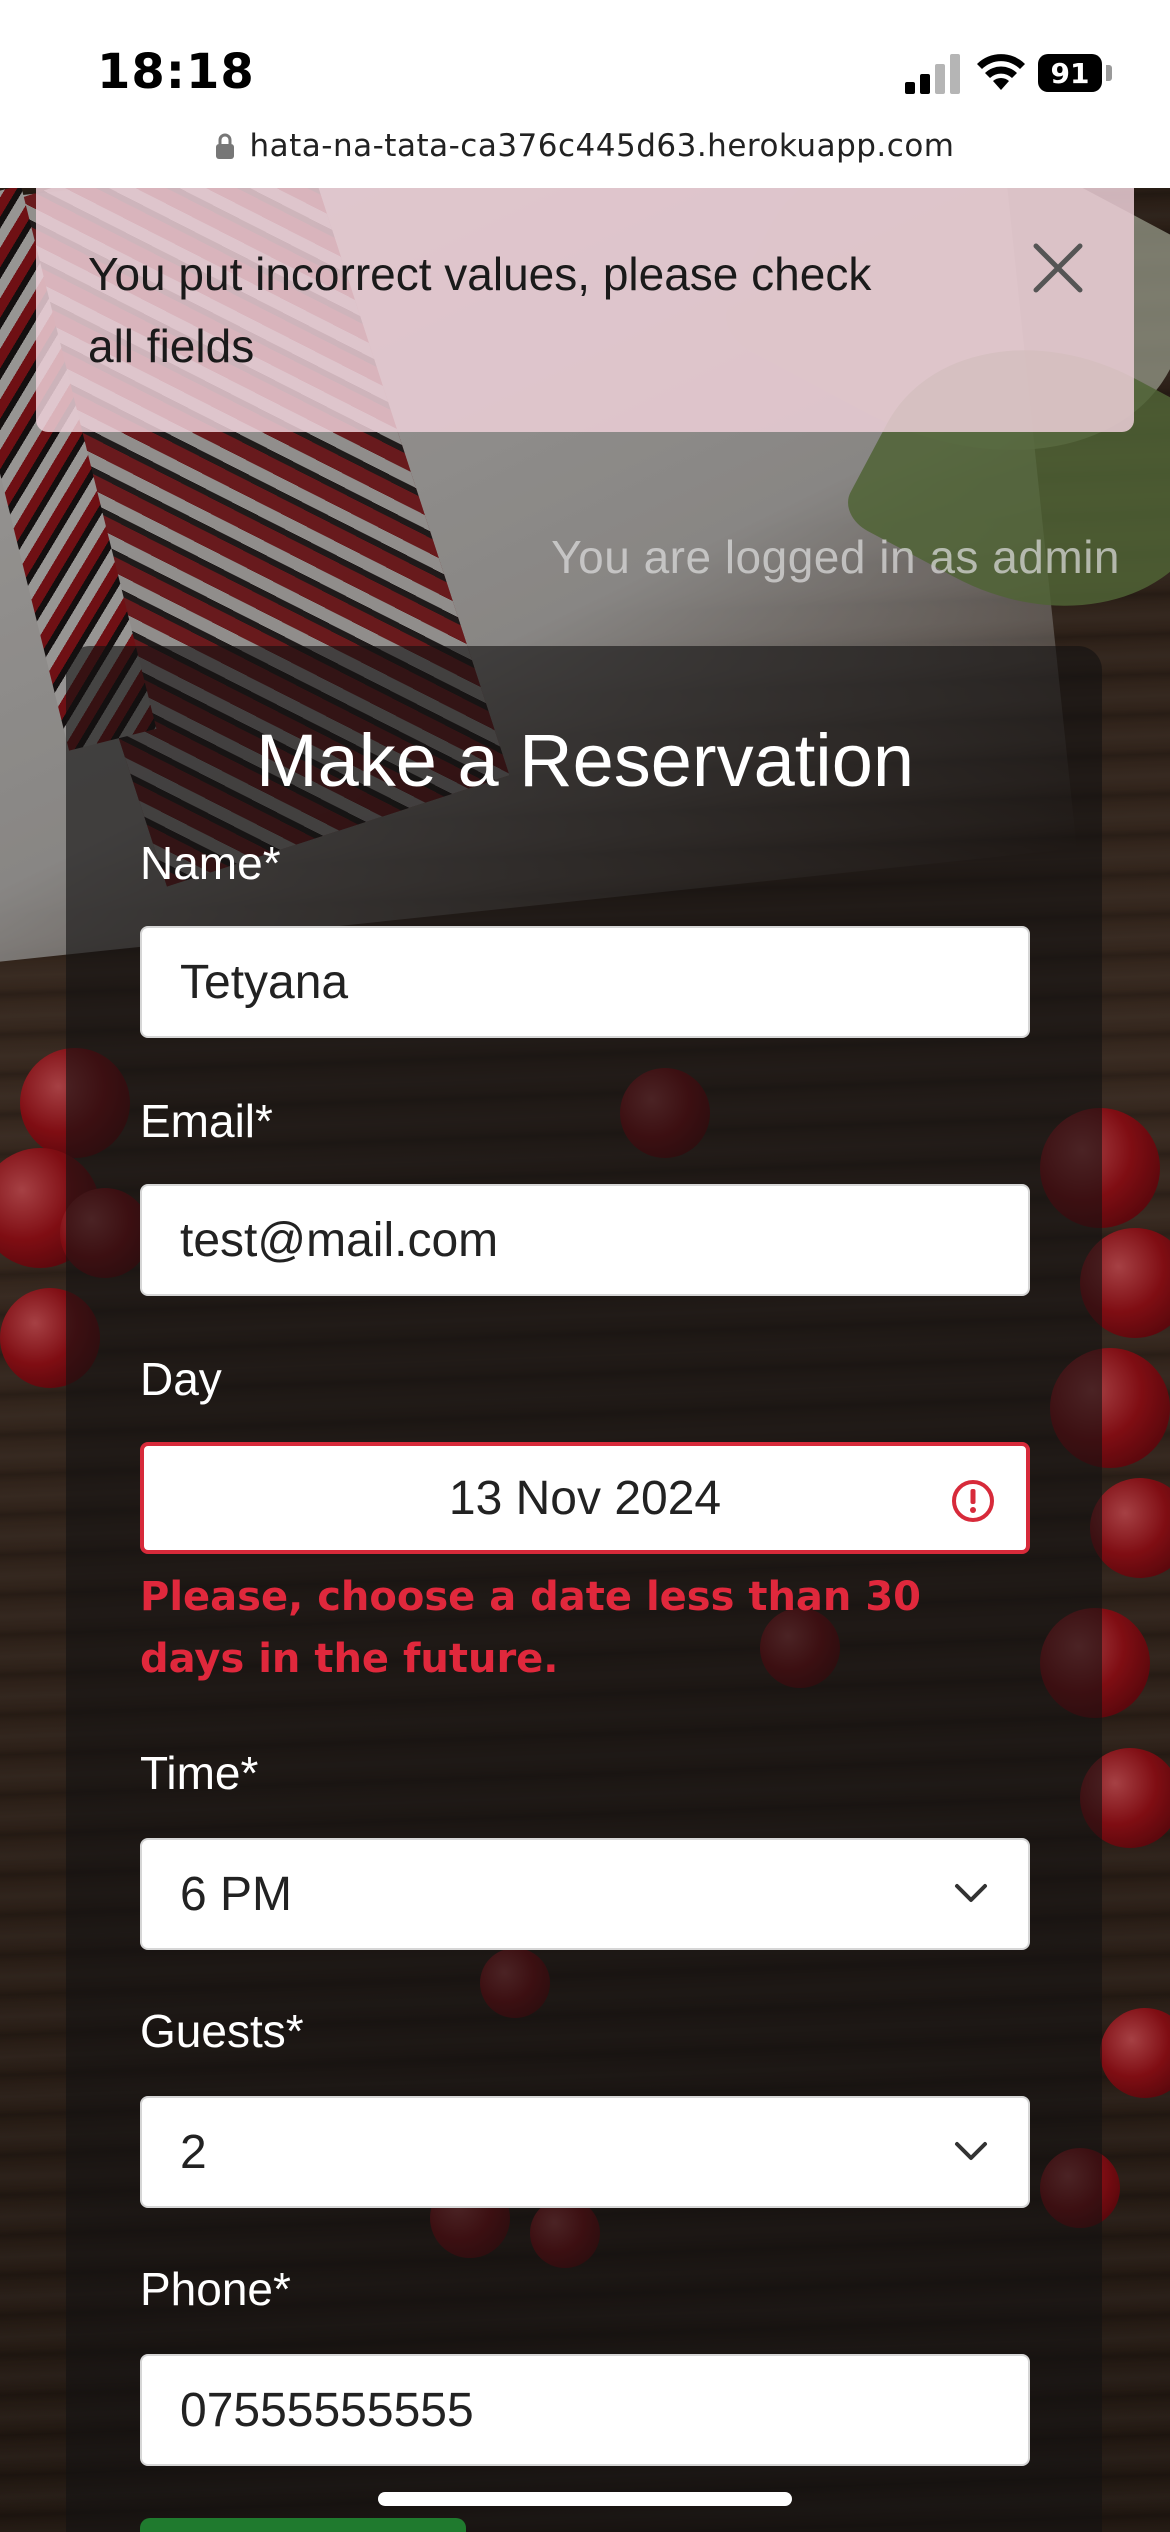  I want to click on home-indicator, so click(585, 2499).